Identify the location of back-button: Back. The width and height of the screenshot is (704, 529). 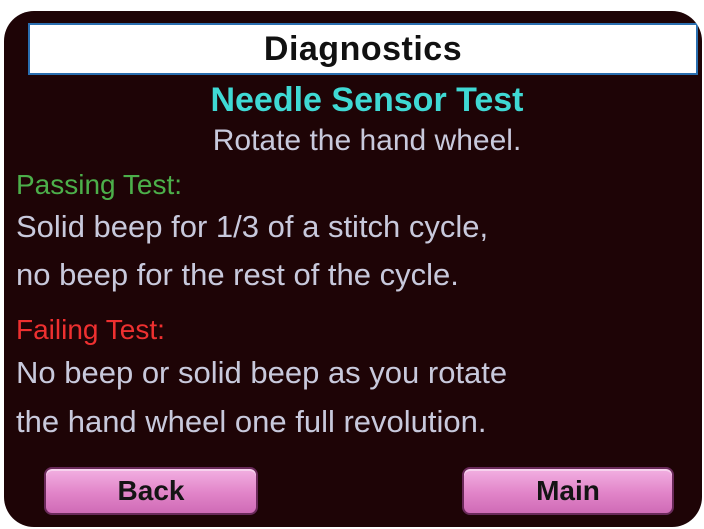
(151, 491).